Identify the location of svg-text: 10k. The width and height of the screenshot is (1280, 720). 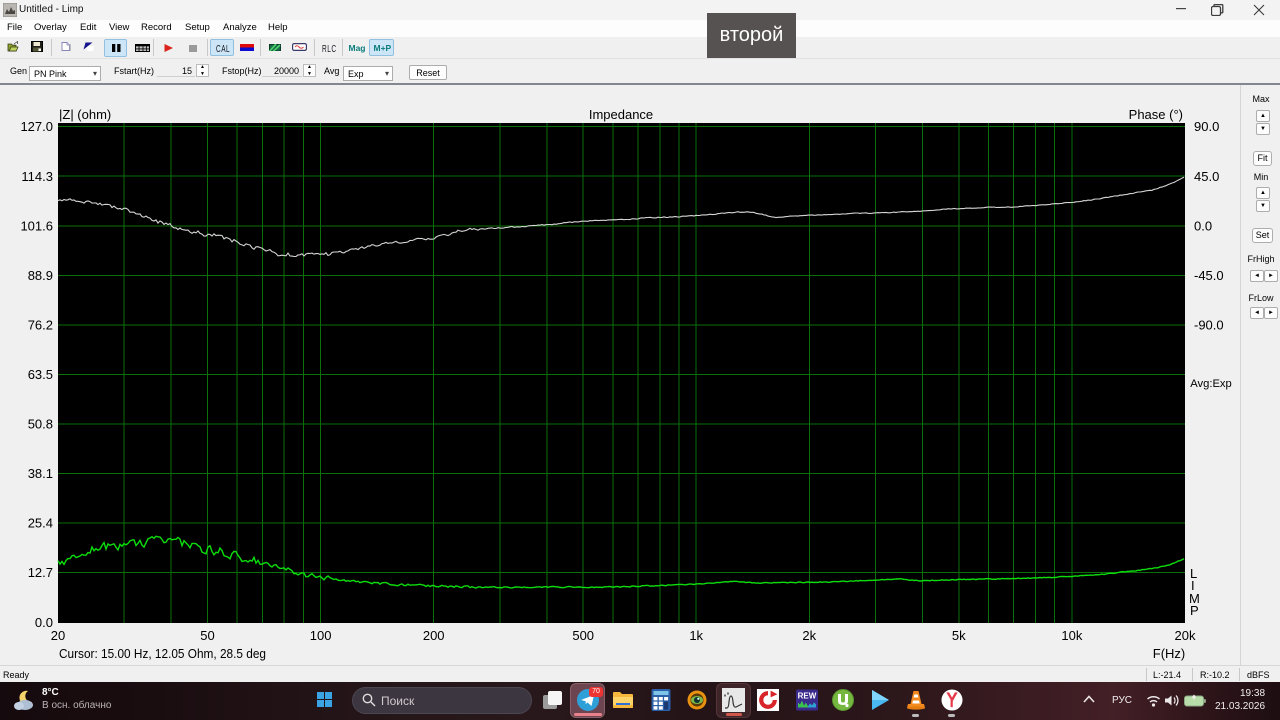
(1071, 635).